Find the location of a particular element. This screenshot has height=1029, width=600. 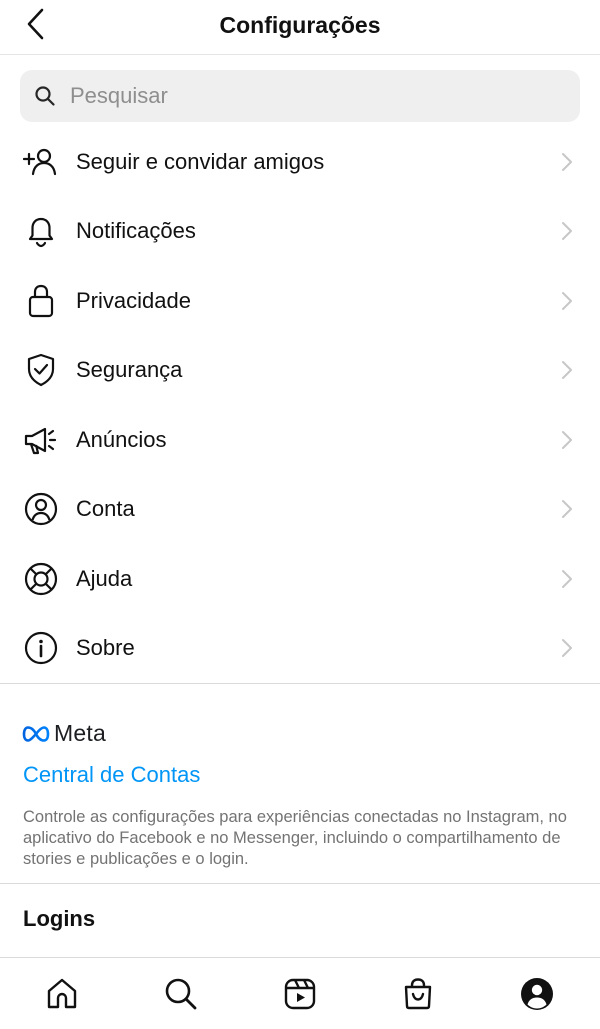

add-person-icon is located at coordinates (41, 162).